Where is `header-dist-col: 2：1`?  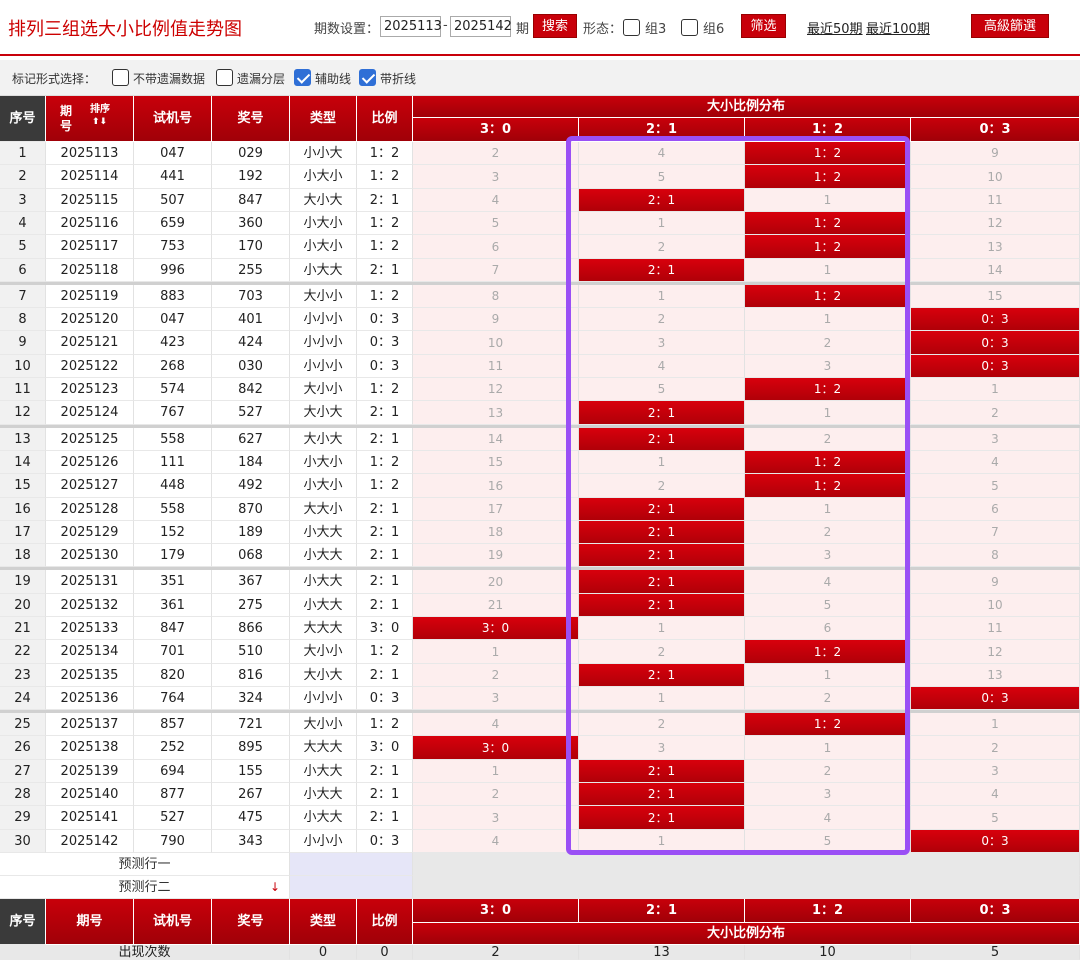 header-dist-col: 2：1 is located at coordinates (662, 130).